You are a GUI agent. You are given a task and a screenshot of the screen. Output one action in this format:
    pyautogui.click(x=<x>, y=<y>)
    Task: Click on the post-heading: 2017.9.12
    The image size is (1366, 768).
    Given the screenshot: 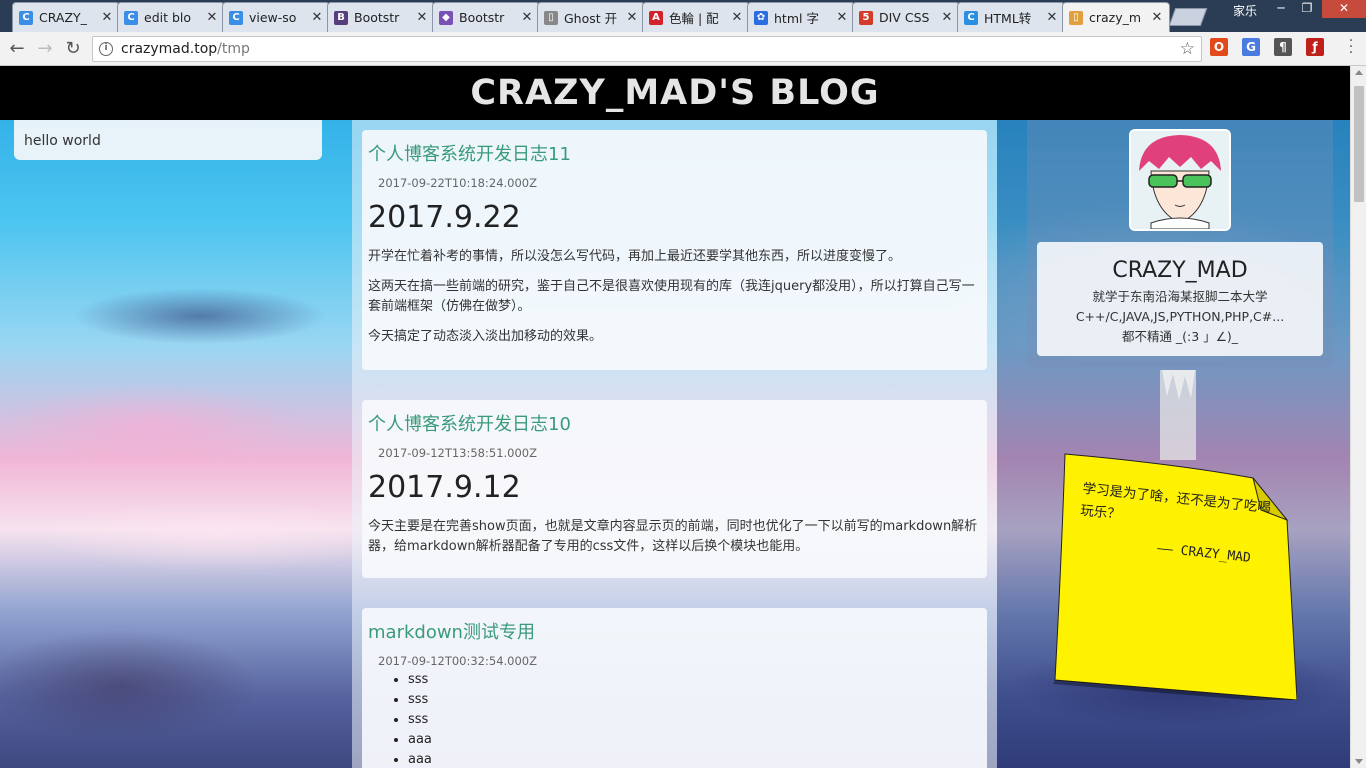 What is the action you would take?
    pyautogui.click(x=444, y=487)
    